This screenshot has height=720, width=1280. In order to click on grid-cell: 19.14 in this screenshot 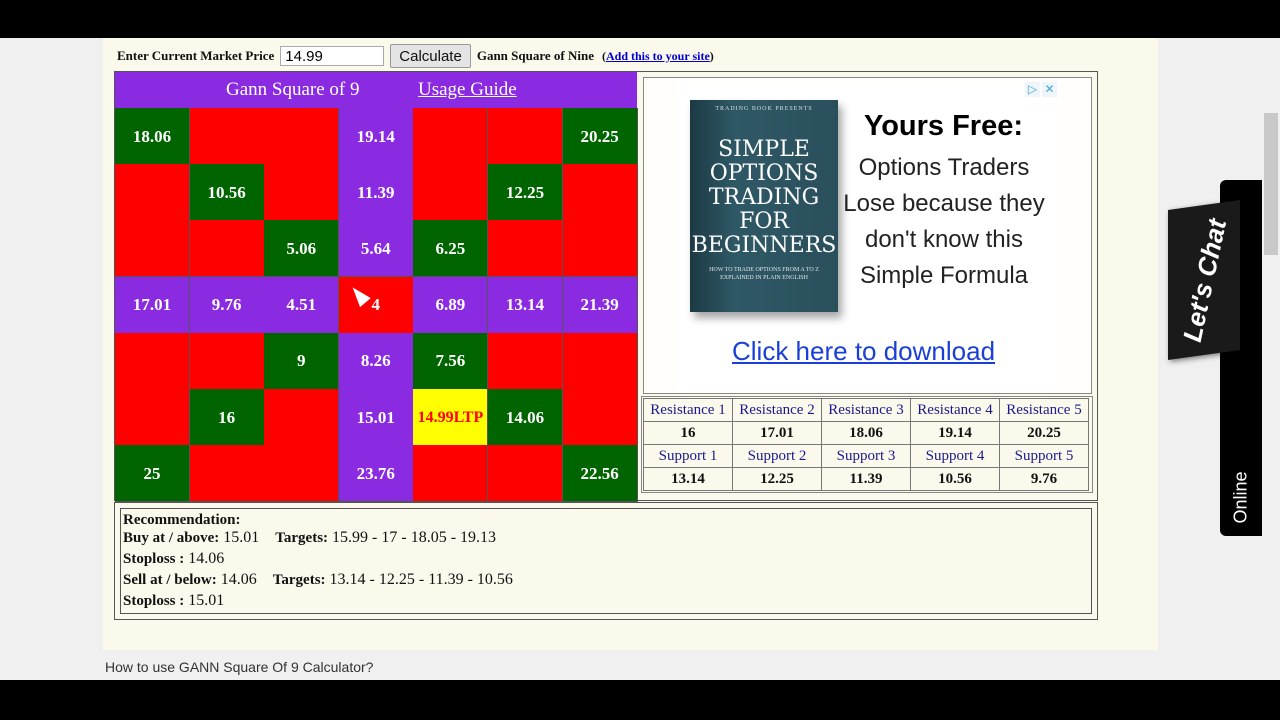, I will do `click(376, 136)`.